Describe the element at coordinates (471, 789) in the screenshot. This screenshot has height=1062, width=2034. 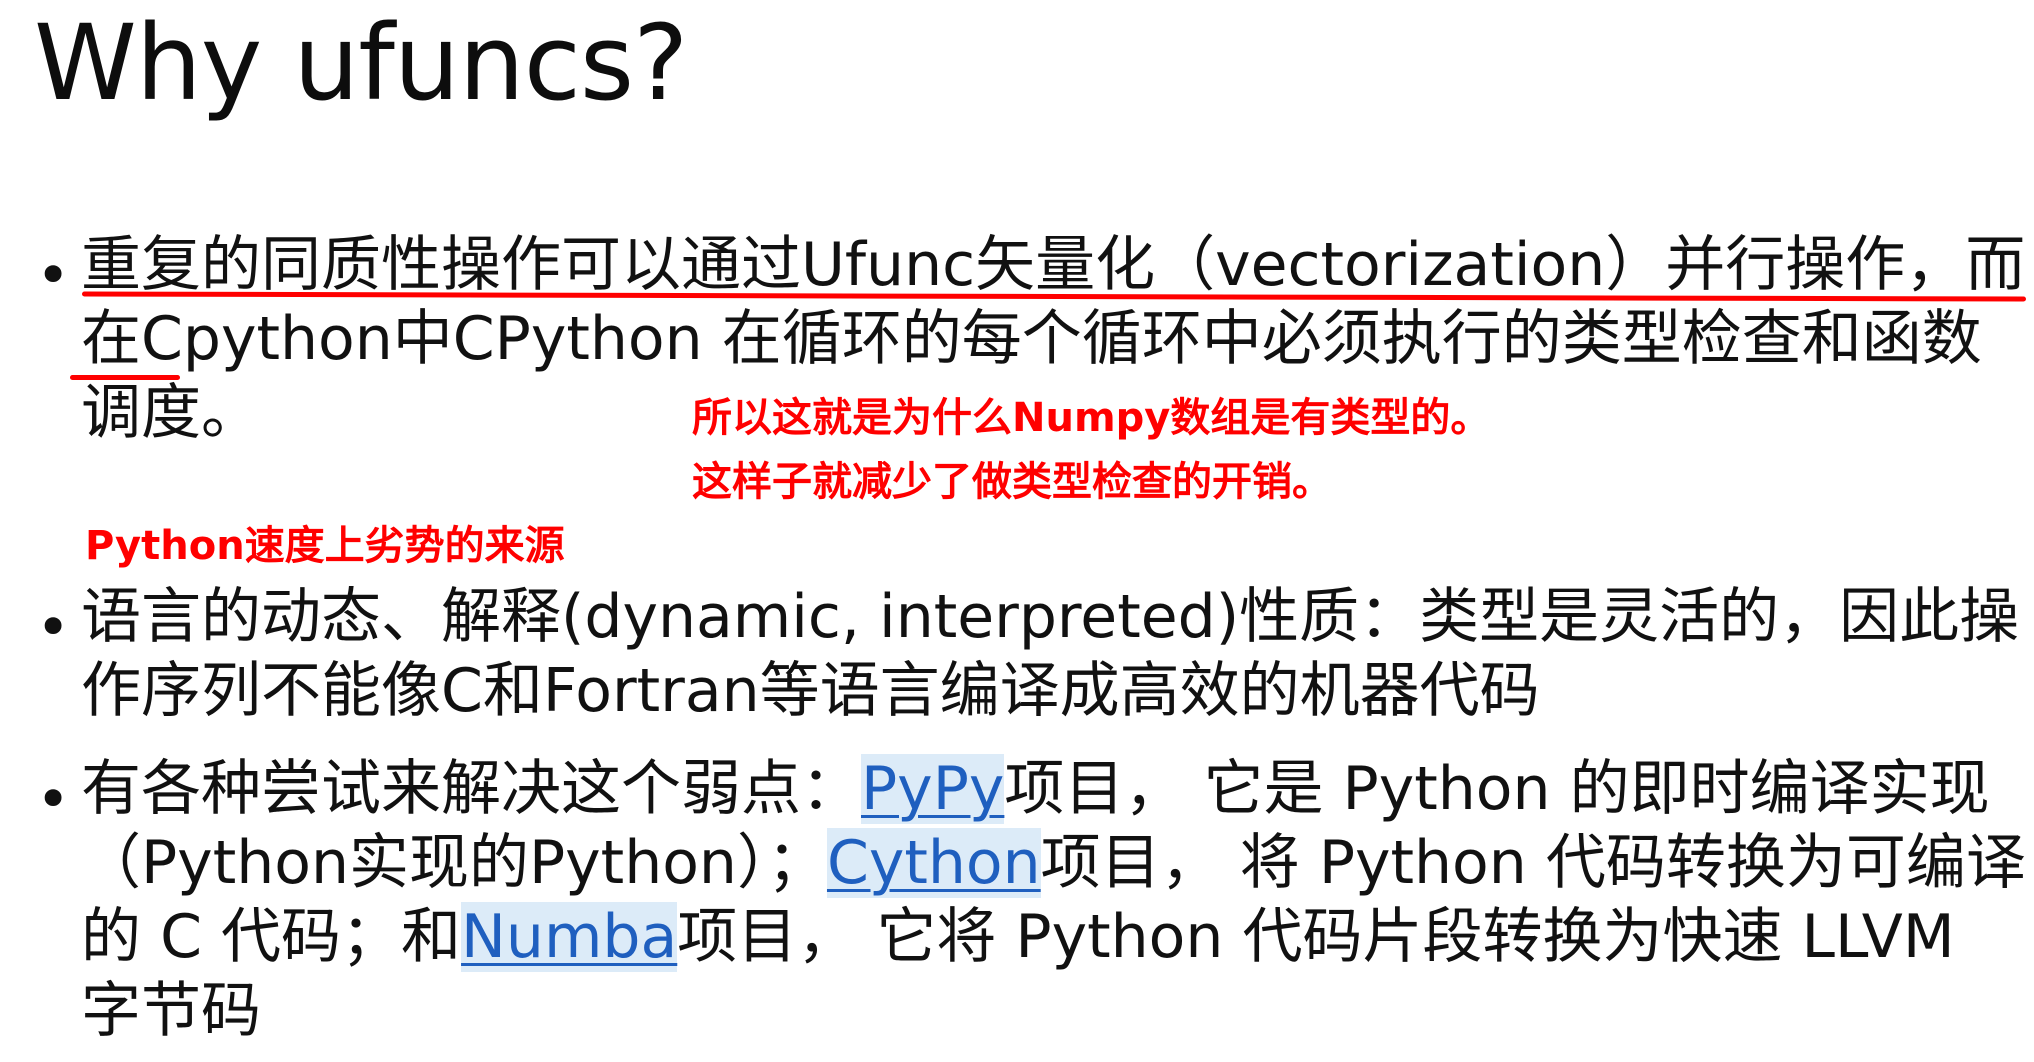
I see `bullet-text-segment: 有各种尝试来解决这个弱点：` at that location.